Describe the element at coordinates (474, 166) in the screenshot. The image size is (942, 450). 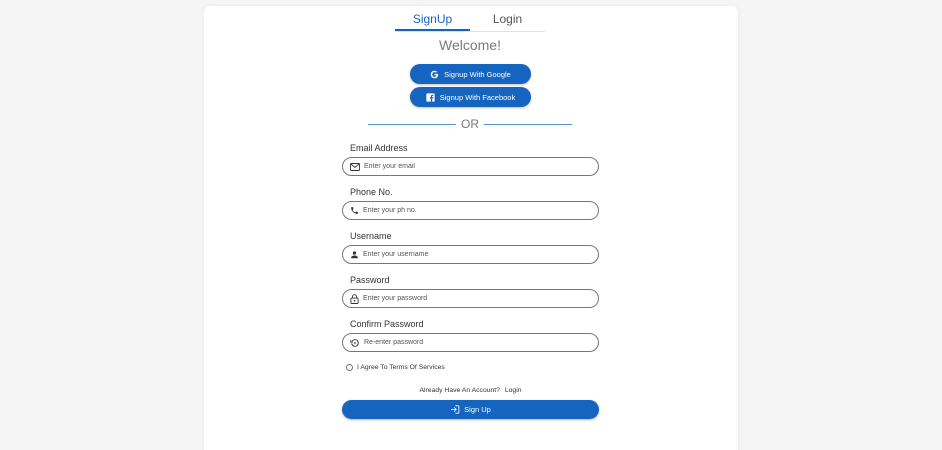
I see `email-input` at that location.